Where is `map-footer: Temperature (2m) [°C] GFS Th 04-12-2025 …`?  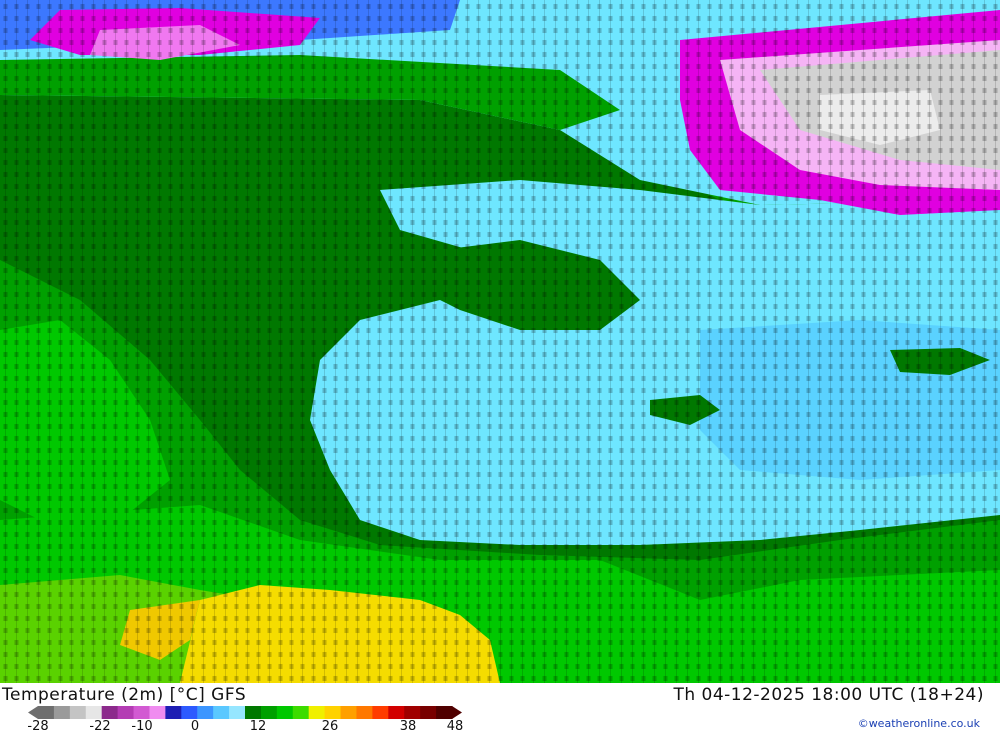 map-footer: Temperature (2m) [°C] GFS Th 04-12-2025 … is located at coordinates (500, 708).